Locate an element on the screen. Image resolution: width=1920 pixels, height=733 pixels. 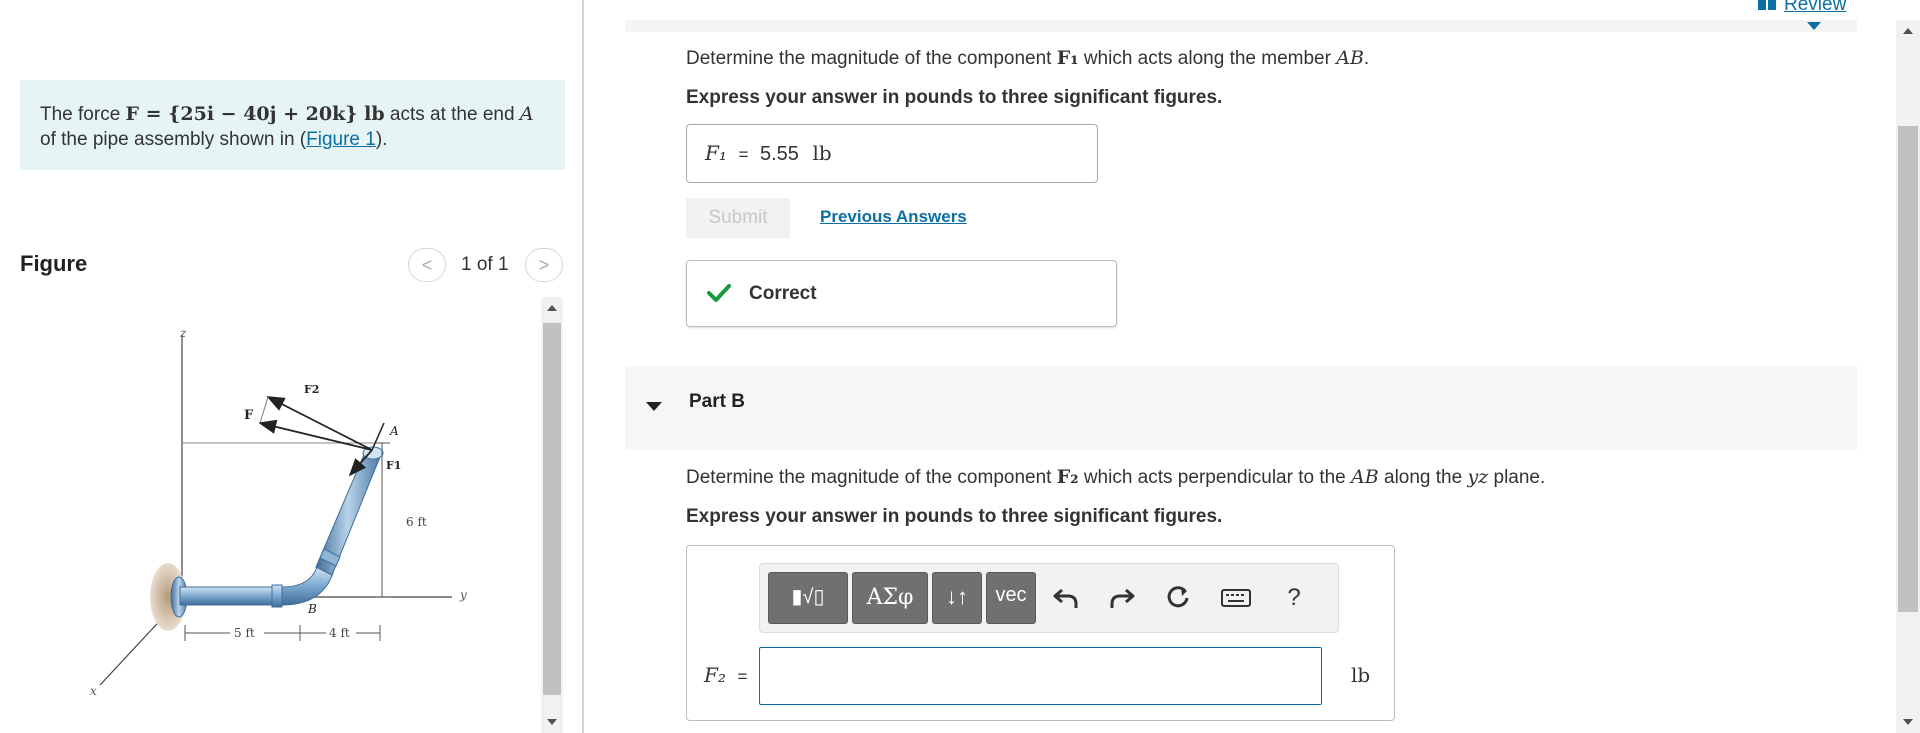
keyboard-icon is located at coordinates (1236, 598).